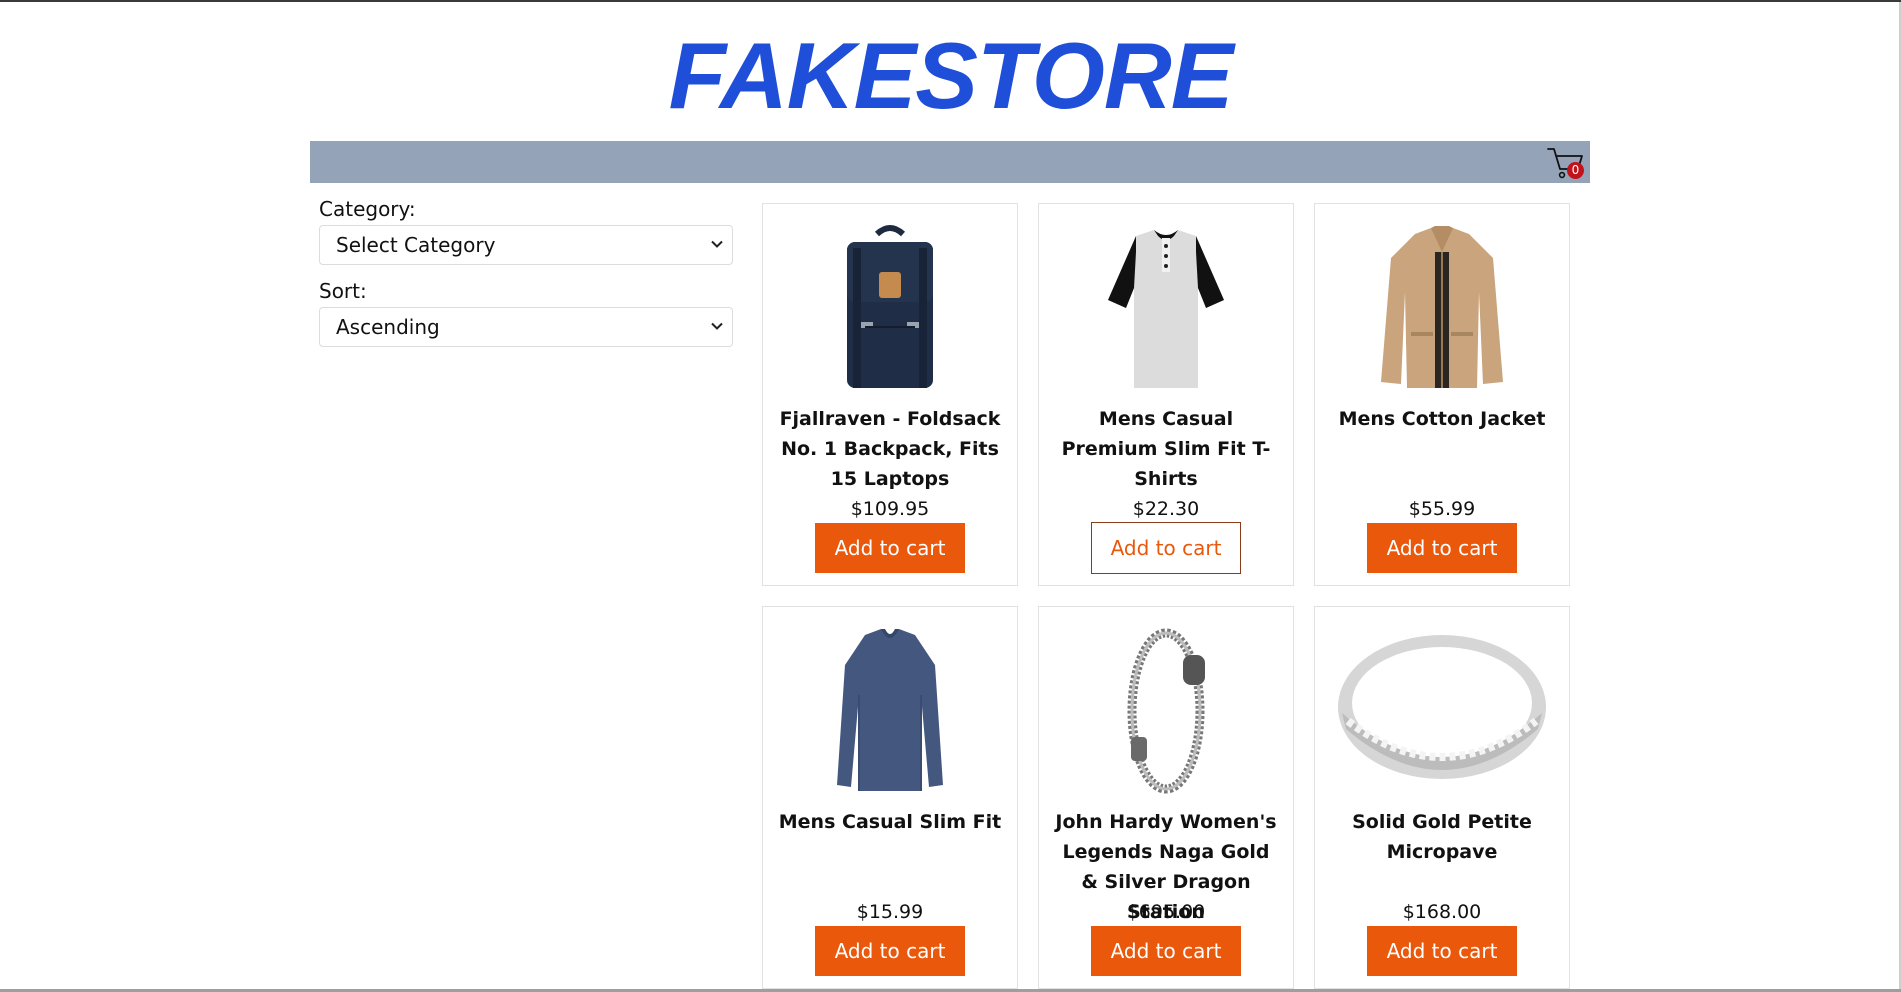 This screenshot has width=1901, height=992. What do you see at coordinates (951, 75) in the screenshot?
I see `brand-title: FAKESTORE` at bounding box center [951, 75].